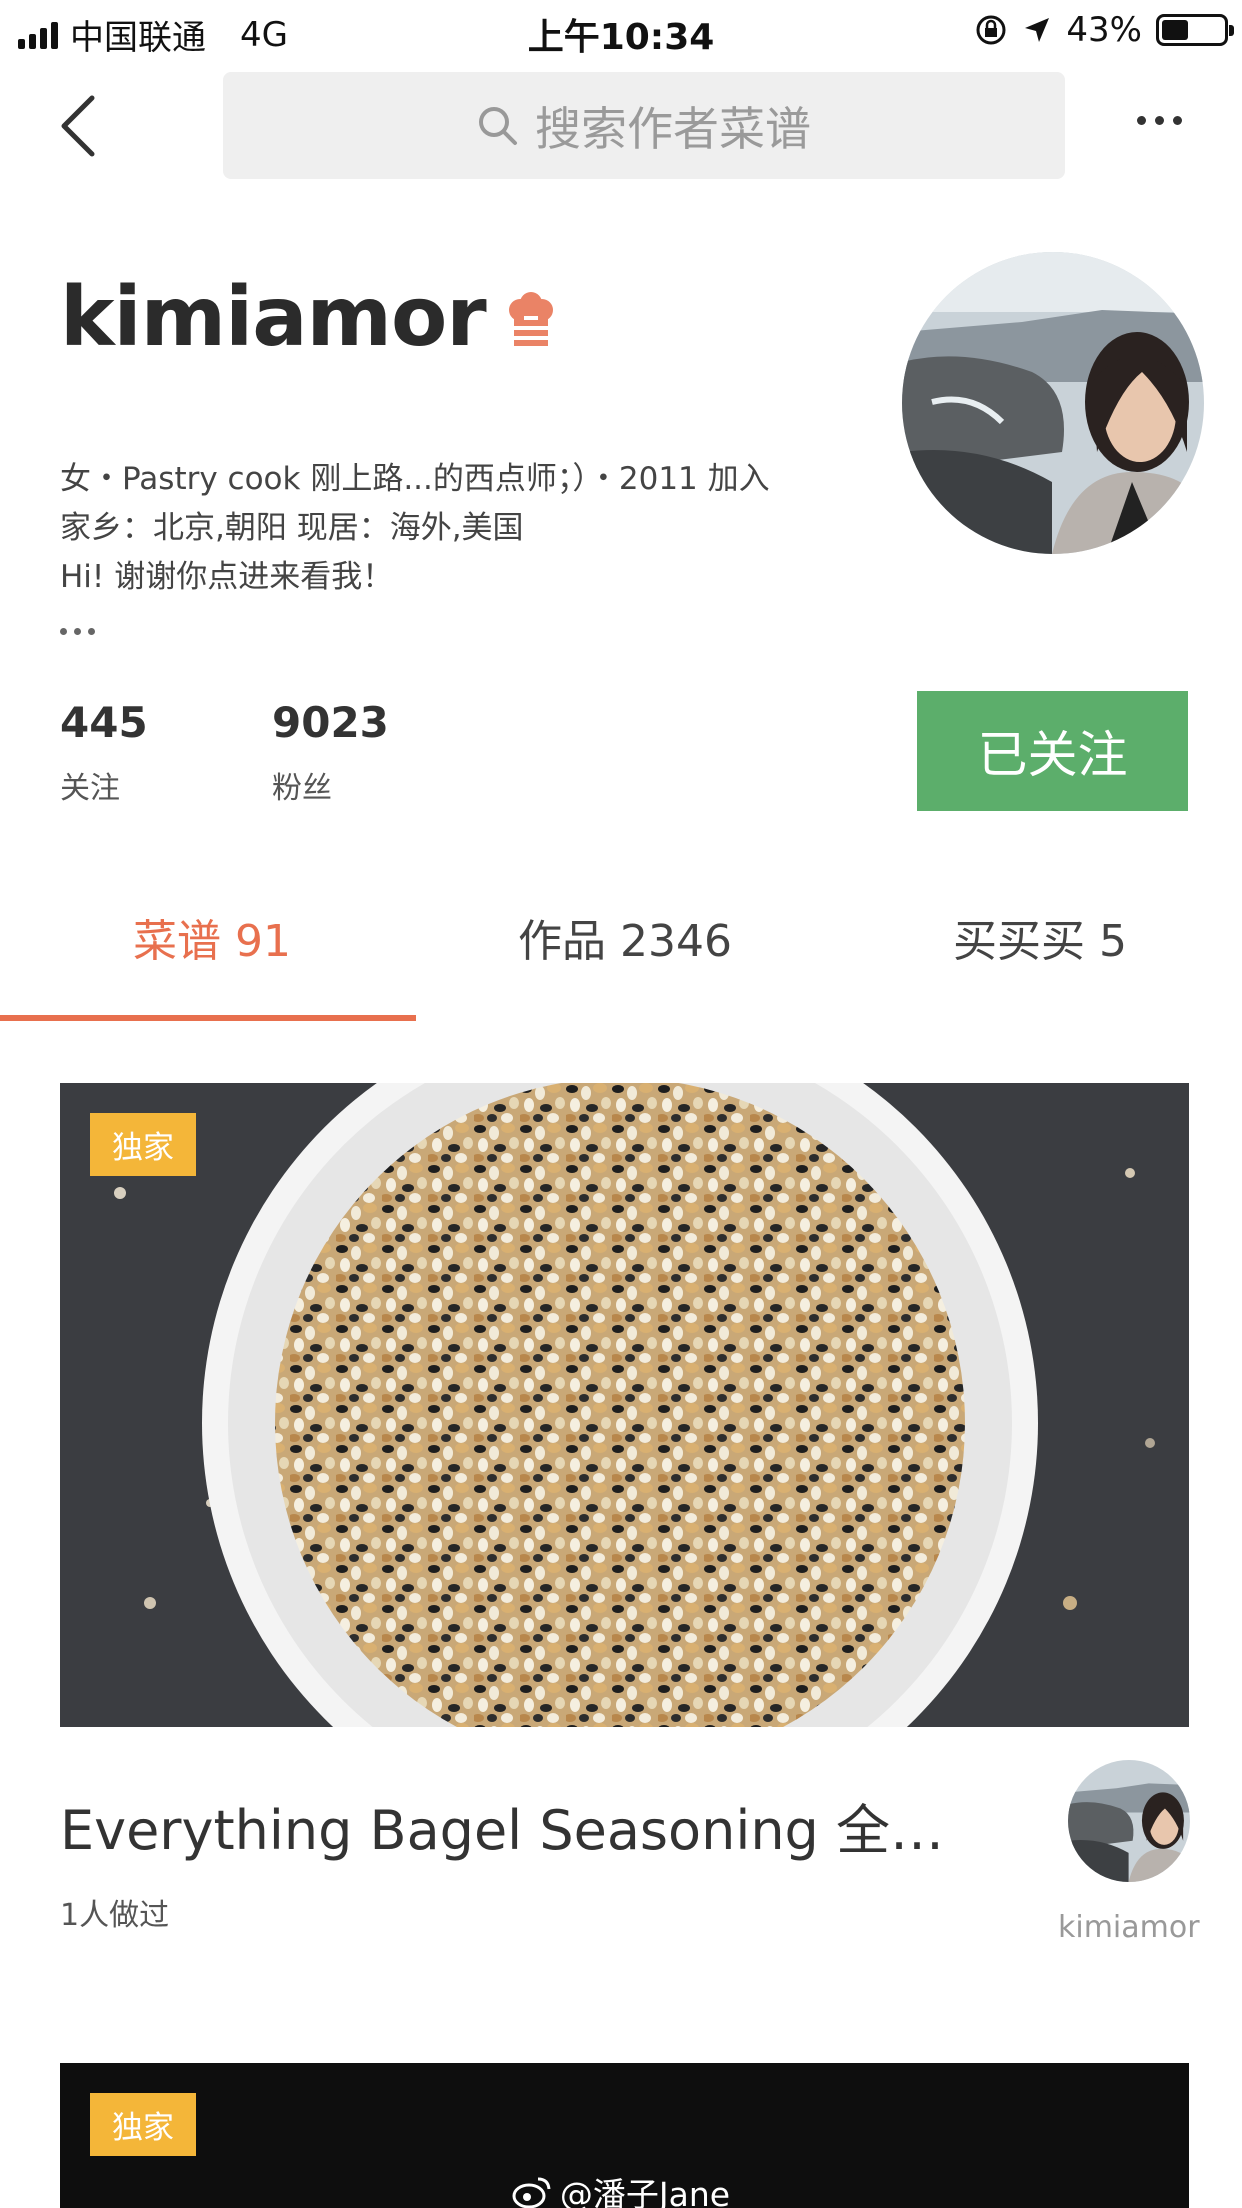 The width and height of the screenshot is (1242, 2208). I want to click on author-name: kimiamor, so click(1129, 1927).